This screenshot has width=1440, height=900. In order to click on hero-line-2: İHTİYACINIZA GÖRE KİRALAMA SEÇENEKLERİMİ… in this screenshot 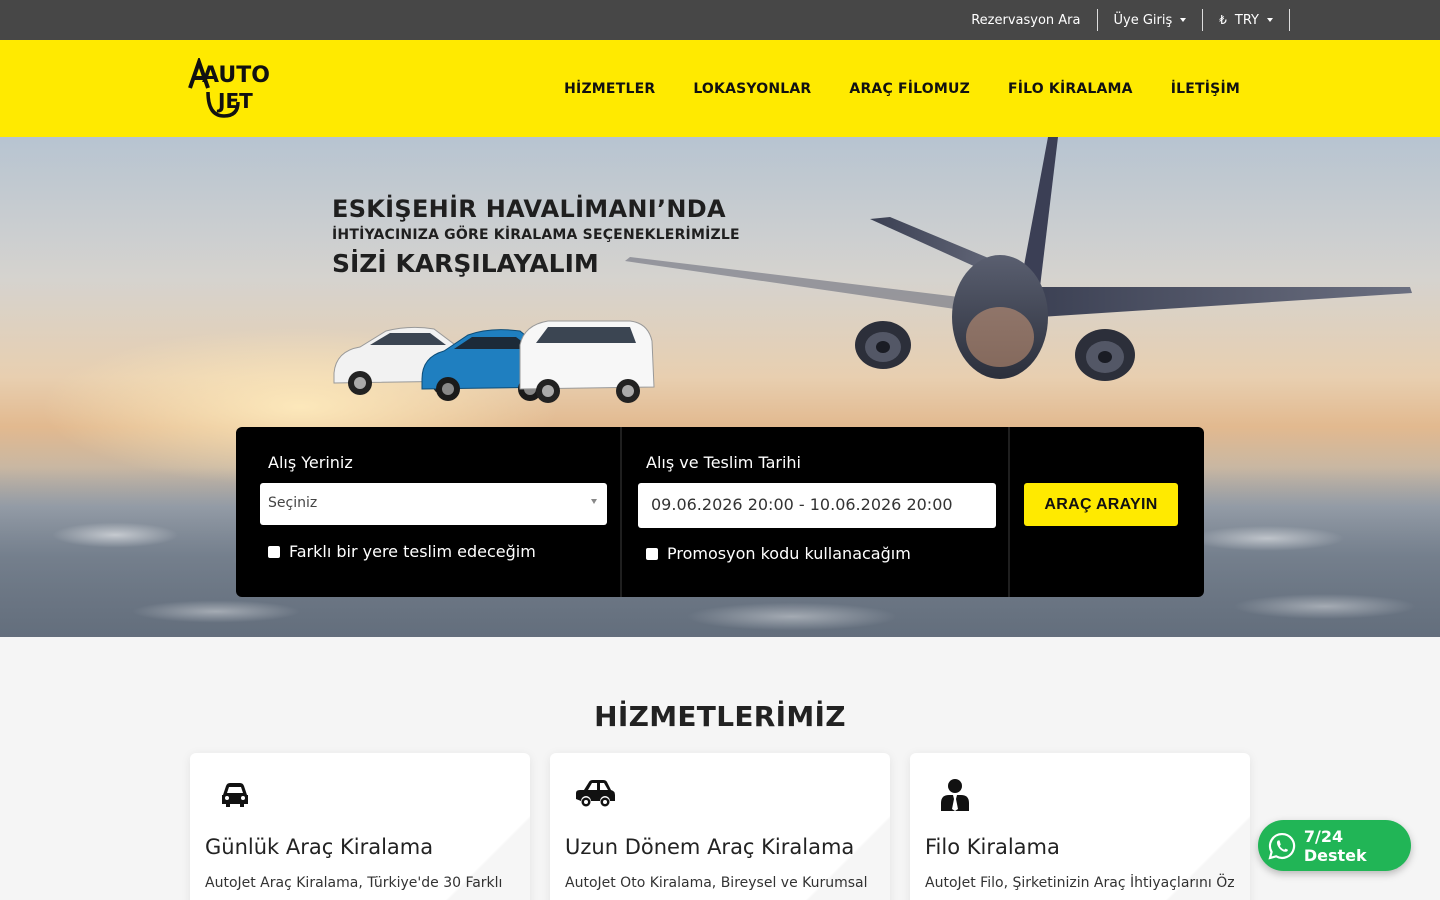, I will do `click(536, 235)`.